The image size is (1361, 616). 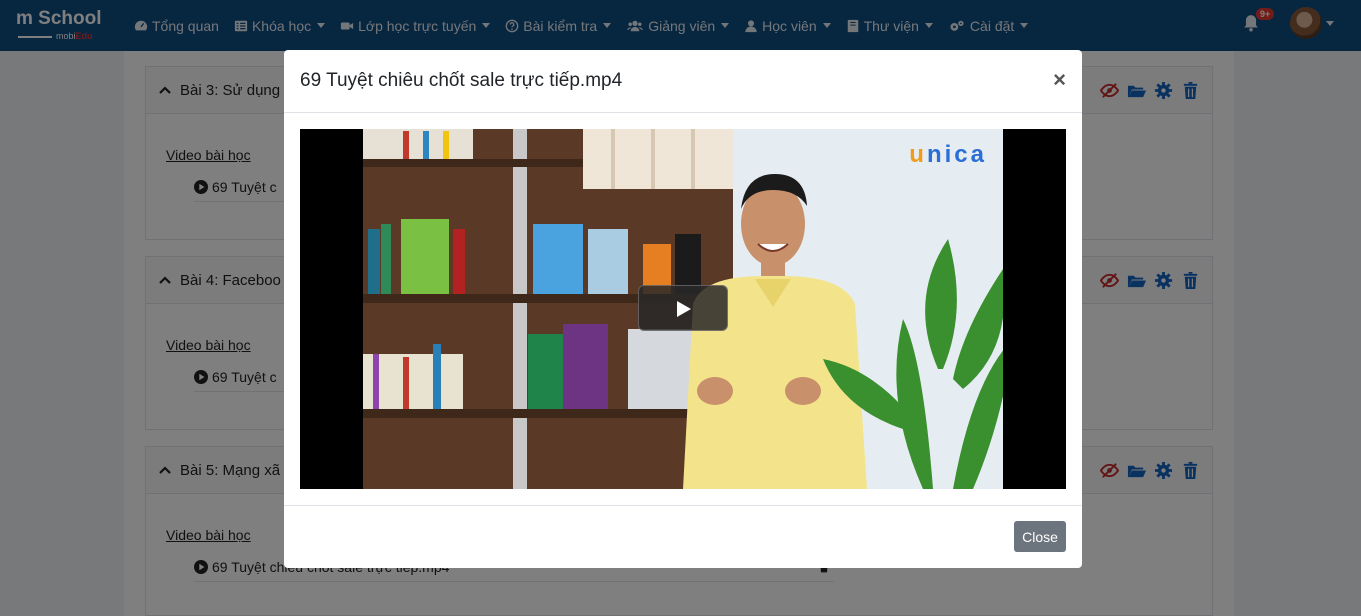 I want to click on video-play-button, so click(x=683, y=308).